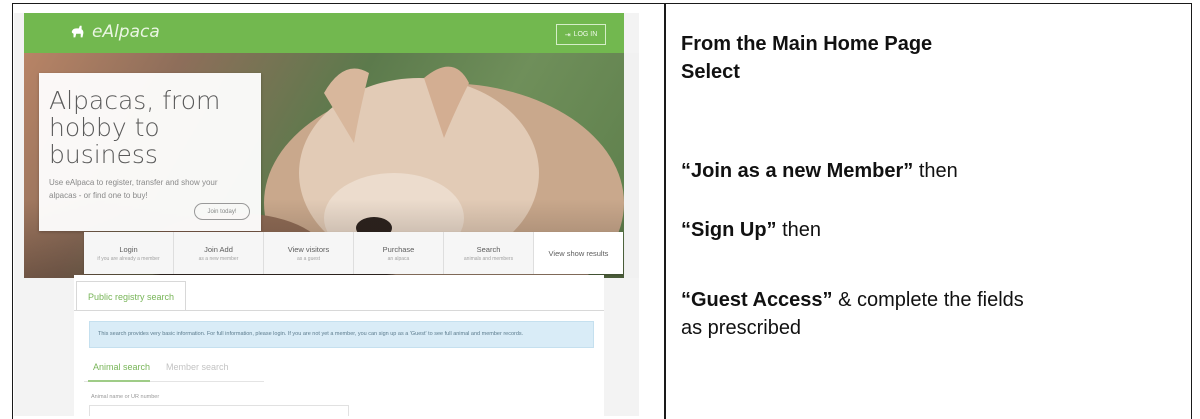  What do you see at coordinates (197, 367) in the screenshot?
I see `tab-member-search: Member search` at bounding box center [197, 367].